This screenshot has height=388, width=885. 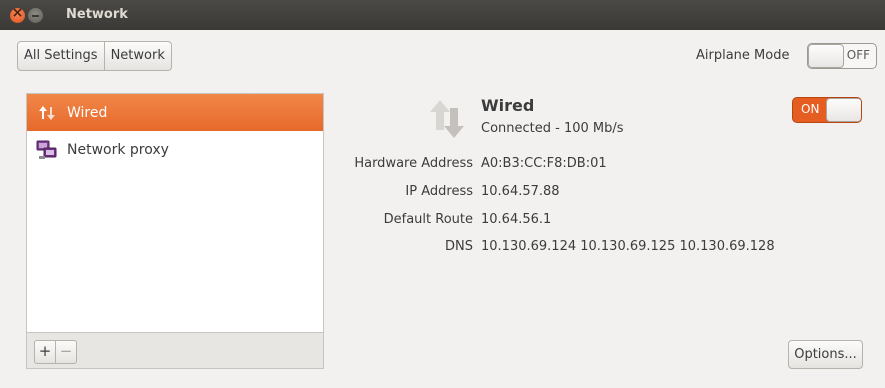 I want to click on list-toolbar: + −, so click(x=175, y=351).